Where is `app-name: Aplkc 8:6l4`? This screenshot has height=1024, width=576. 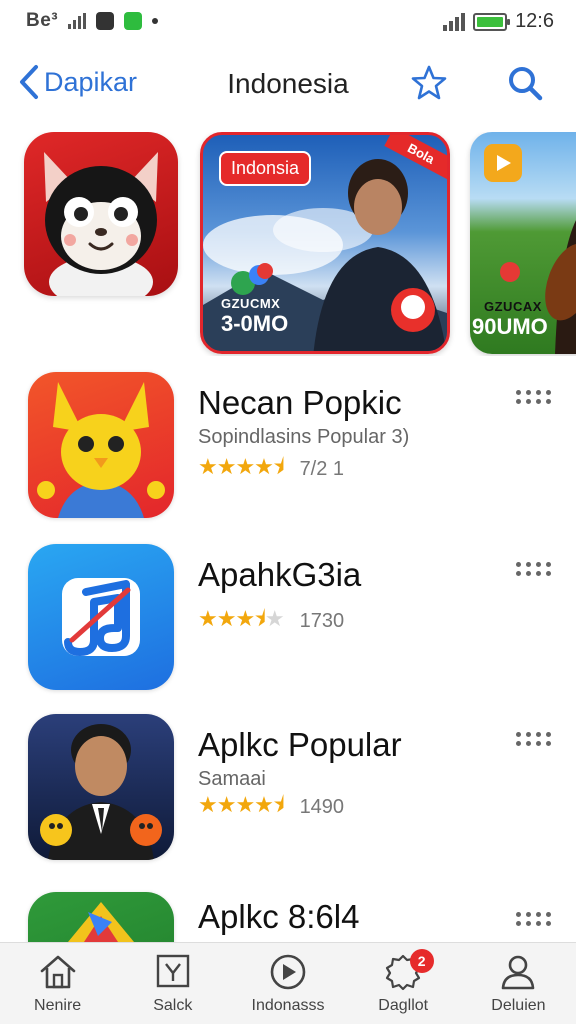 app-name: Aplkc 8:6l4 is located at coordinates (279, 916).